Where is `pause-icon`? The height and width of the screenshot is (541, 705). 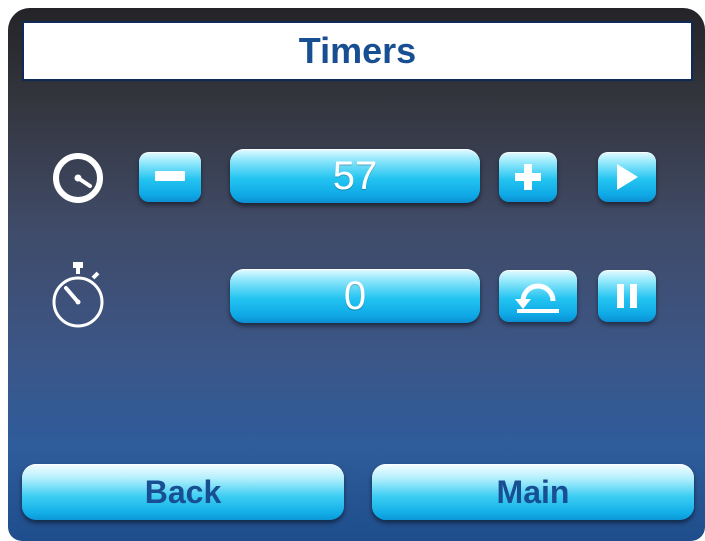 pause-icon is located at coordinates (627, 296).